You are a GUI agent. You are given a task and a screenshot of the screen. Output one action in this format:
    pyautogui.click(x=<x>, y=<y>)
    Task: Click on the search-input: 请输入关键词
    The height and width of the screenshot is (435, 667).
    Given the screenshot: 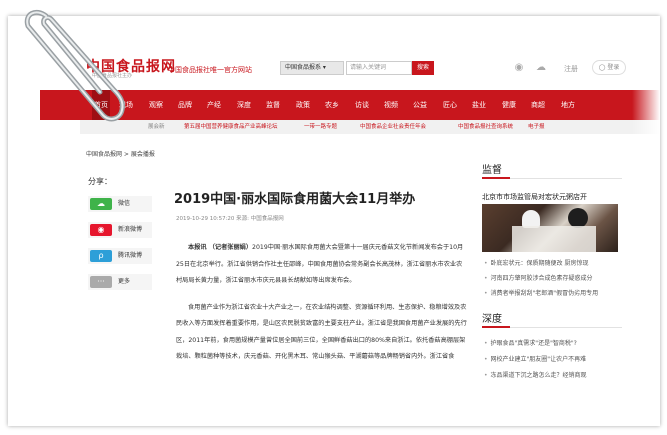 What is the action you would take?
    pyautogui.click(x=379, y=68)
    